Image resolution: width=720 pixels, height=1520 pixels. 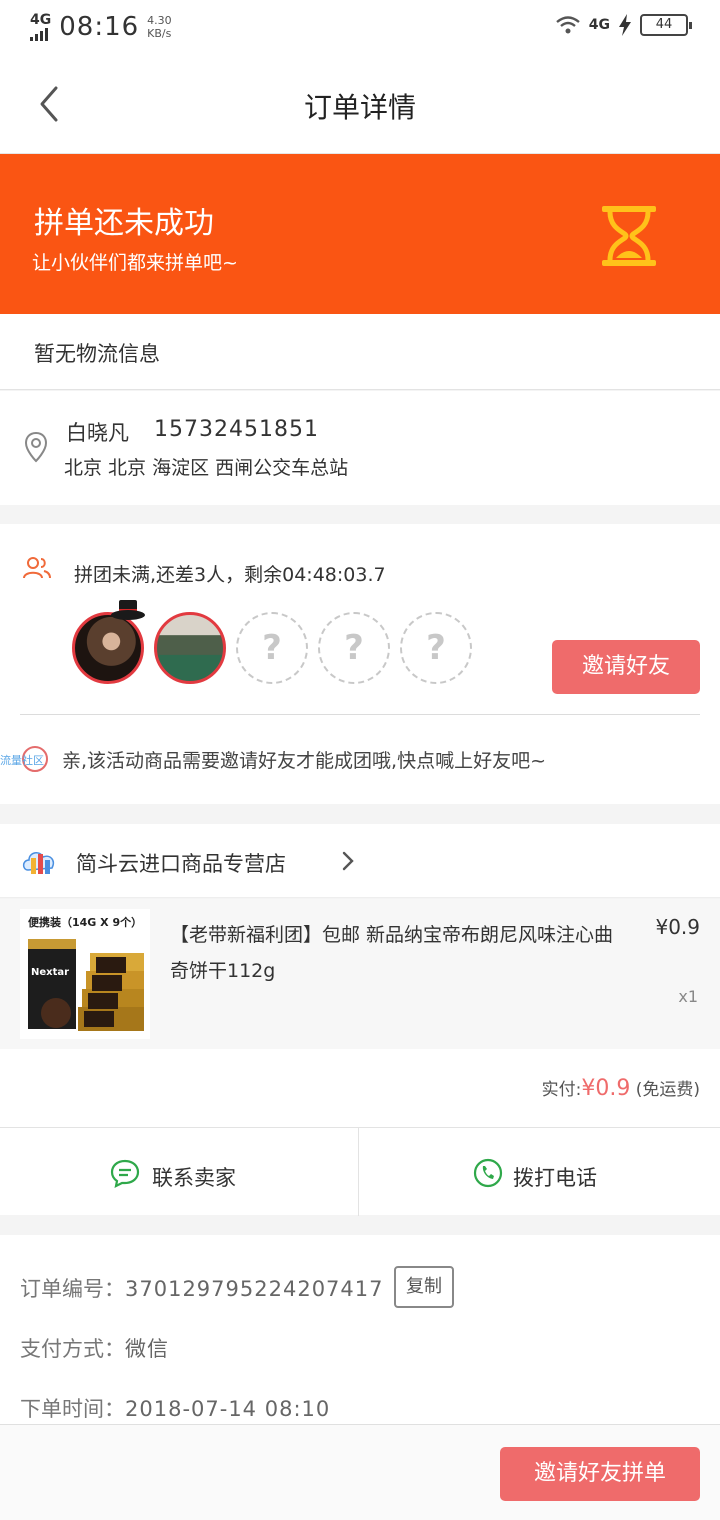 What do you see at coordinates (667, 1090) in the screenshot?
I see `shipping-note: (免运费)` at bounding box center [667, 1090].